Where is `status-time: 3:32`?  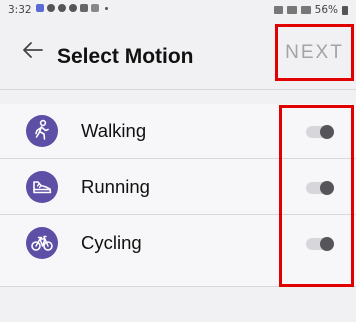
status-time: 3:32 is located at coordinates (20, 10).